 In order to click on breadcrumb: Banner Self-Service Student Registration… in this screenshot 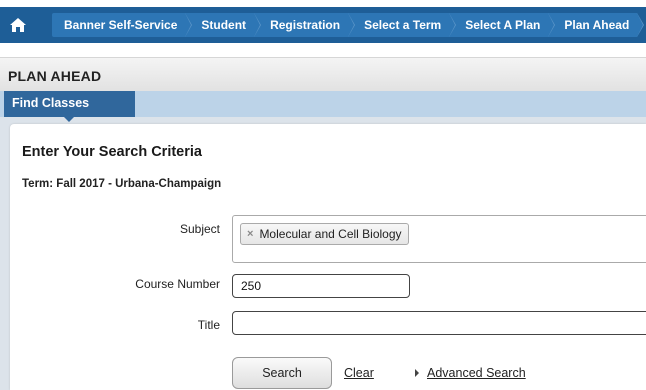, I will do `click(348, 25)`.